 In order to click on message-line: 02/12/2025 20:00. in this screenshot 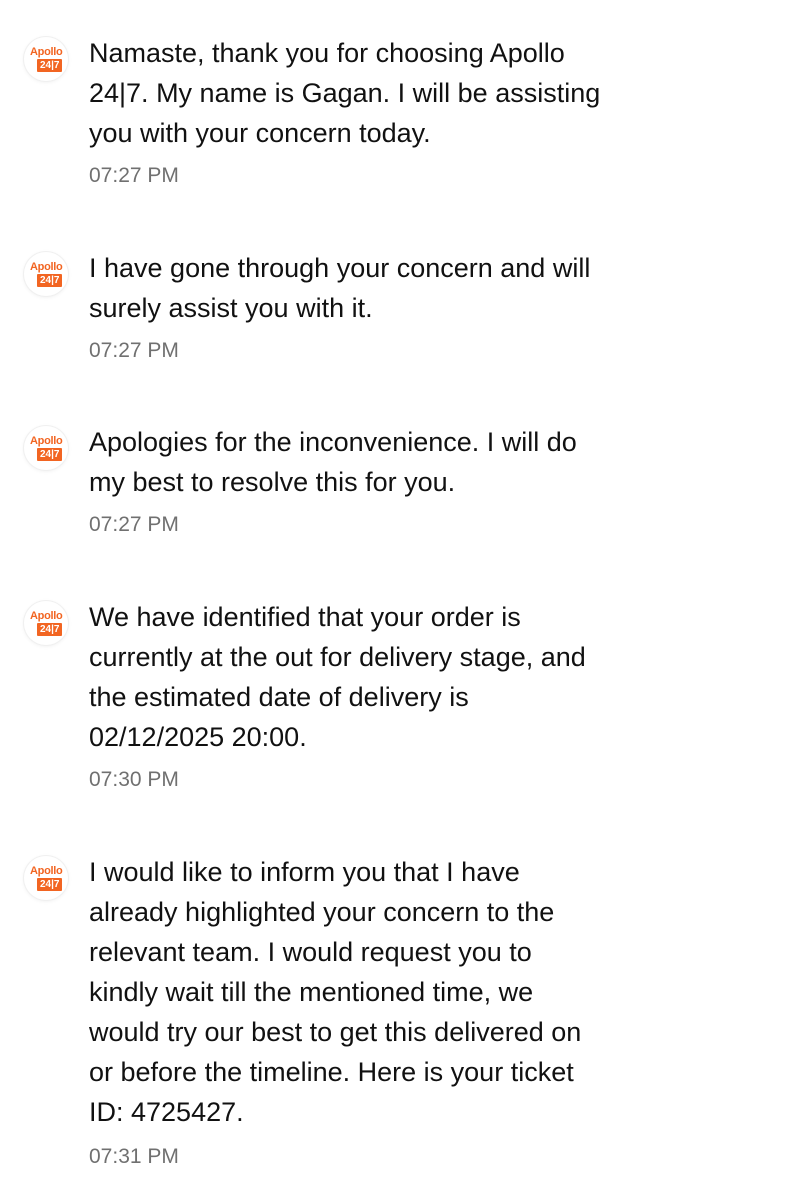, I will do `click(198, 737)`.